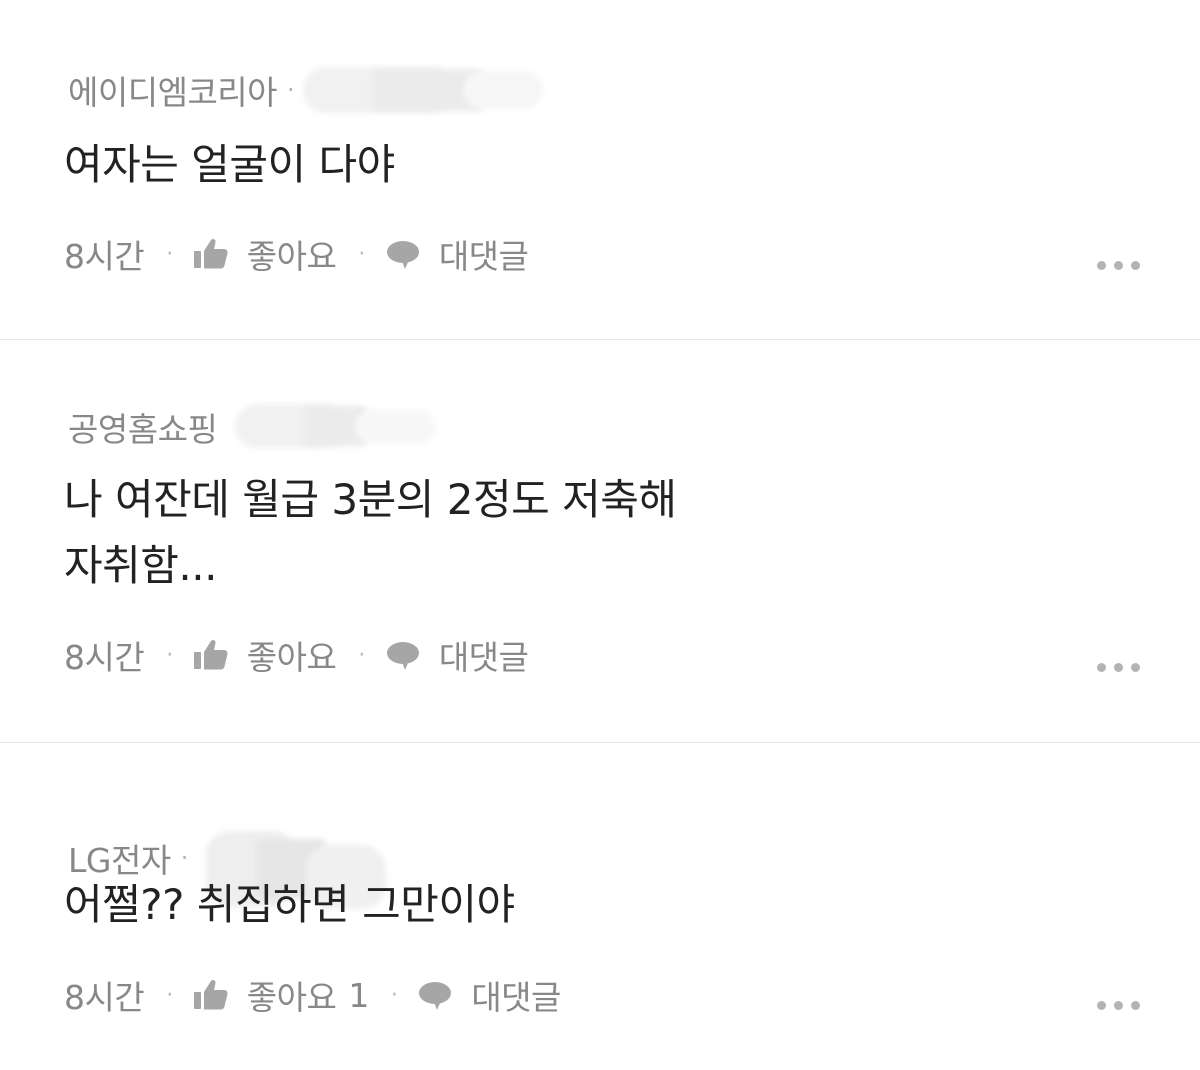 Image resolution: width=1200 pixels, height=1070 pixels. I want to click on comment-header: 에이디엠코리아 ·, so click(305, 90).